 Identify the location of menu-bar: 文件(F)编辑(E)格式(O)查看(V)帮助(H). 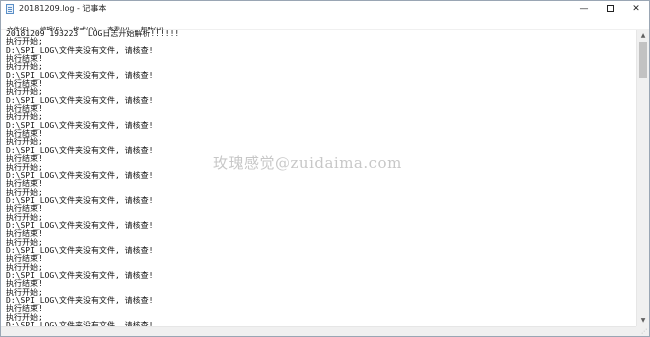
(325, 25).